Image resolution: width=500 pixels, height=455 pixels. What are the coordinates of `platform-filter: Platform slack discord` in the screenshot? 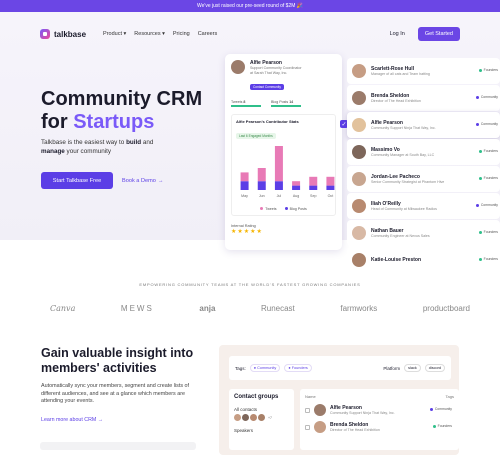 It's located at (414, 368).